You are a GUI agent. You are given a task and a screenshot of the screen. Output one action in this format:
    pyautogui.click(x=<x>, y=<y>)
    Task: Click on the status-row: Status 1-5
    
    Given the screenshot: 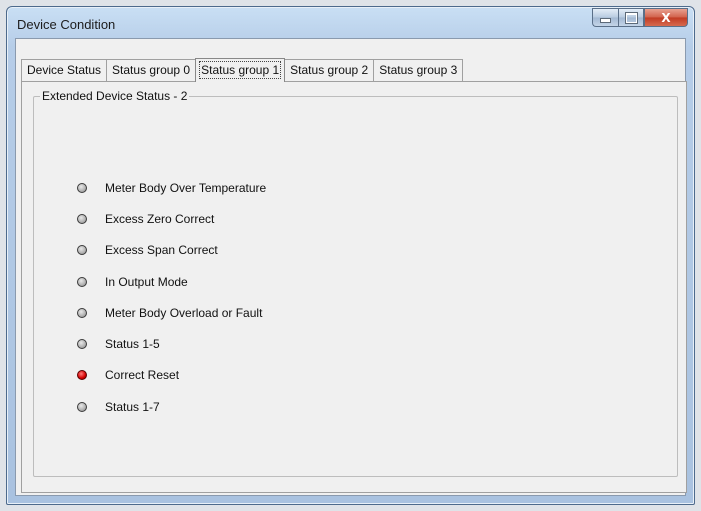 What is the action you would take?
    pyautogui.click(x=171, y=343)
    